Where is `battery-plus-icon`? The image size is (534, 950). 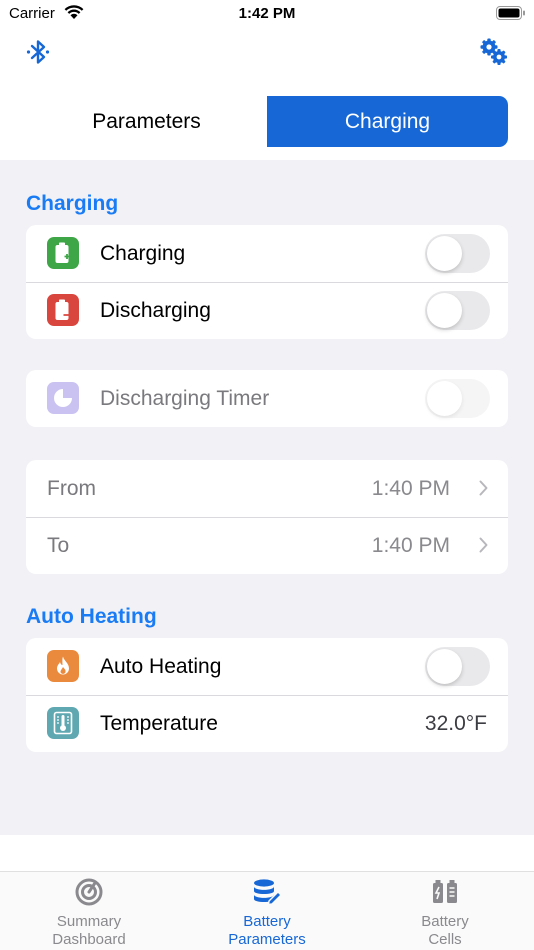 battery-plus-icon is located at coordinates (63, 253).